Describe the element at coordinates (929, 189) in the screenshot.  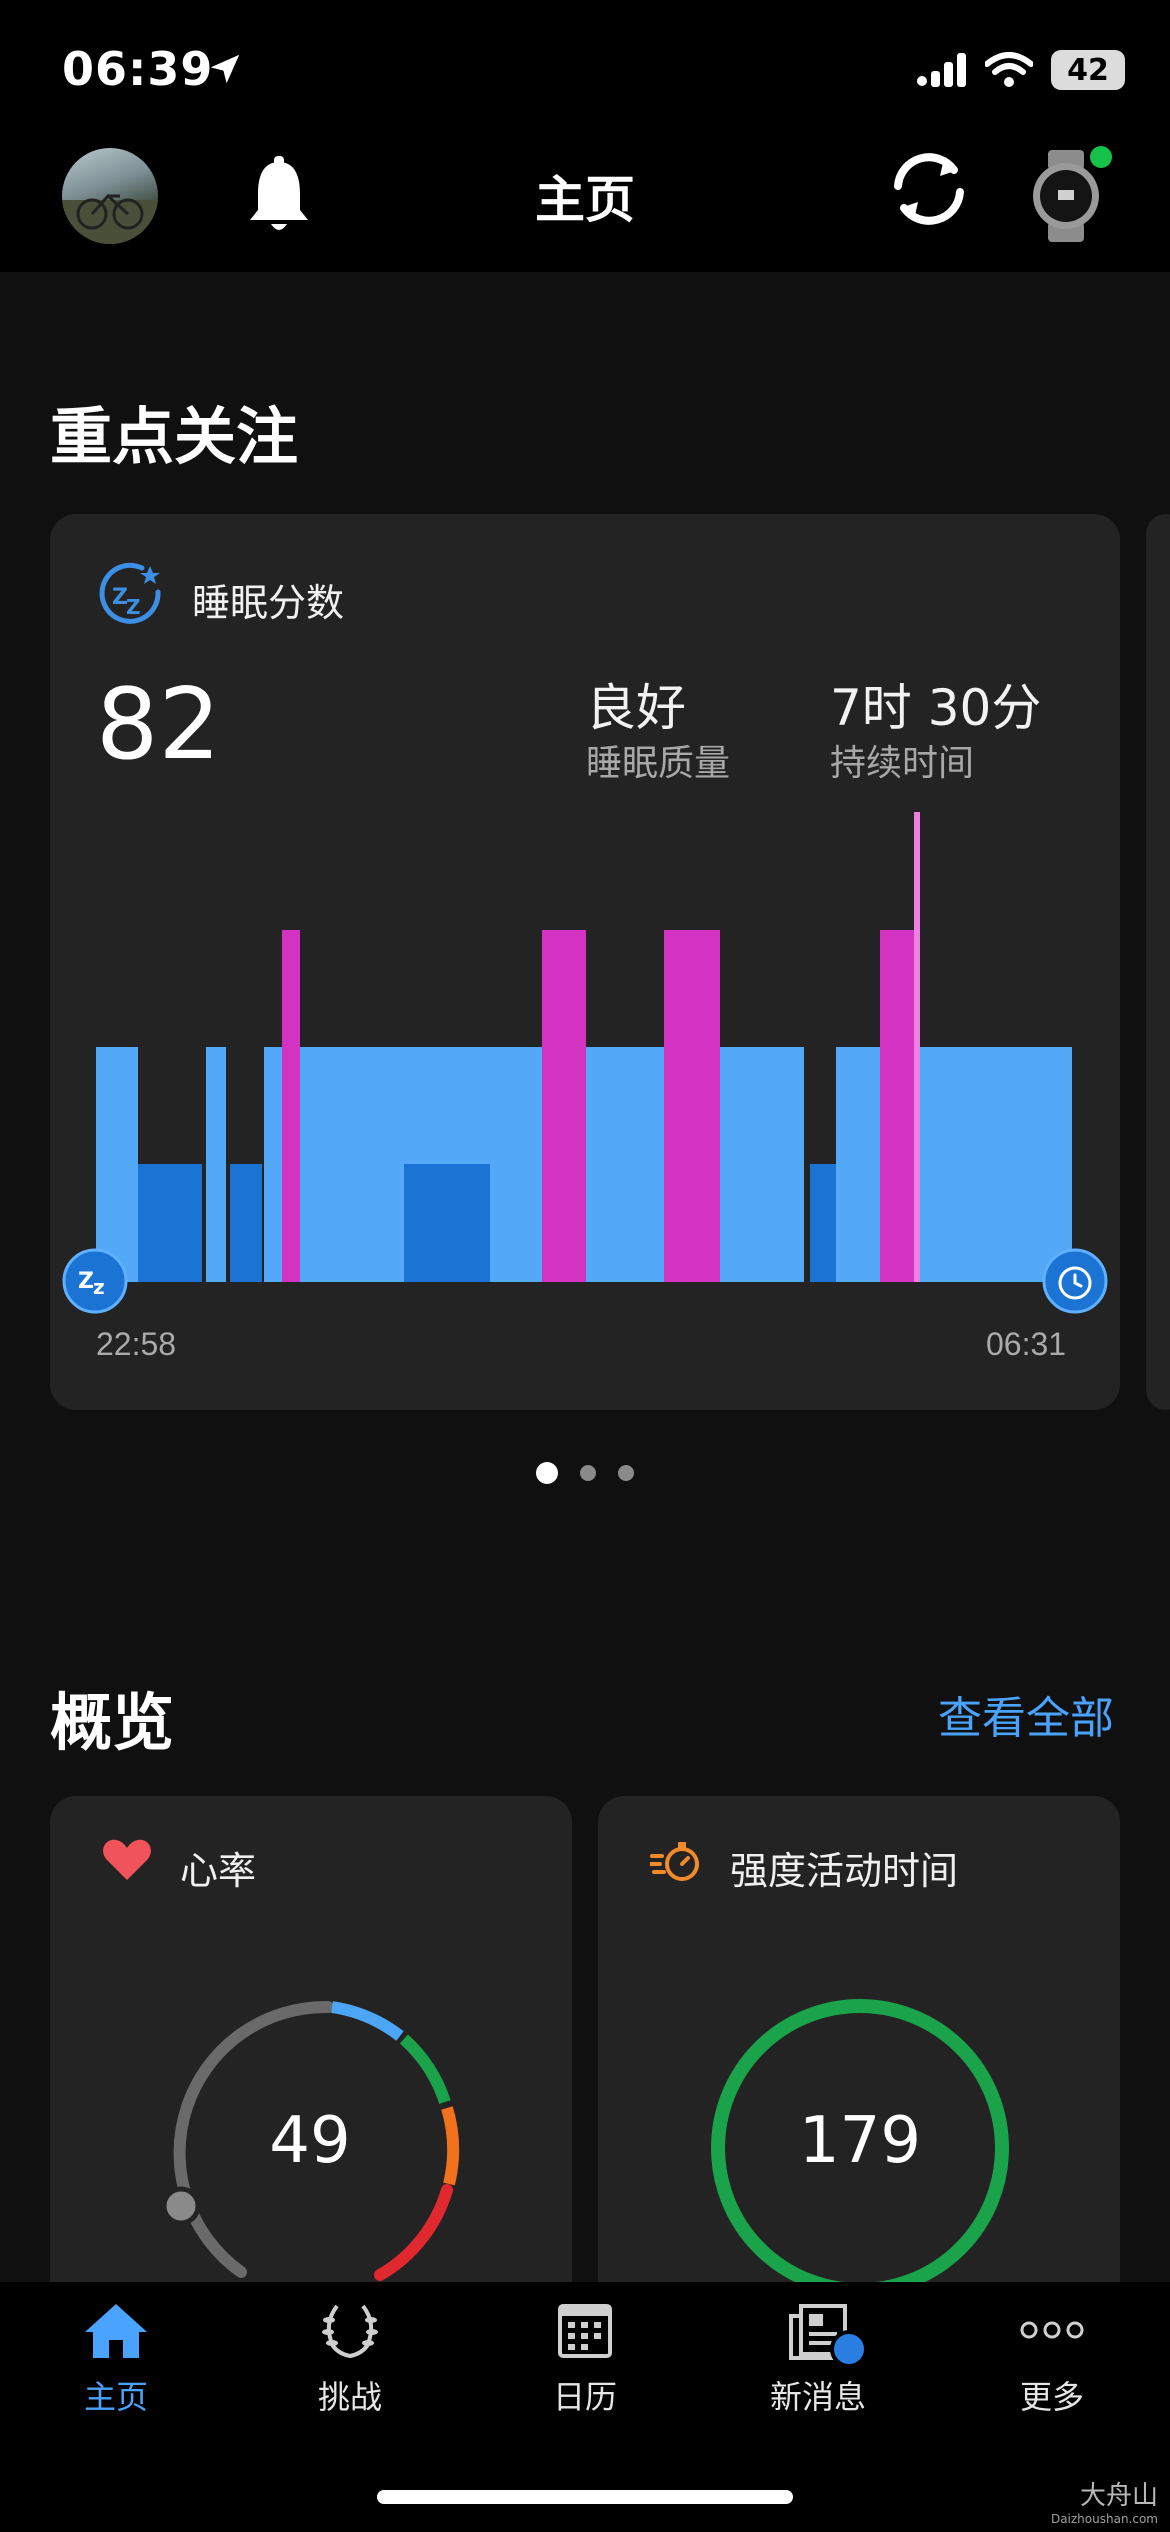
I see `sync-icon` at that location.